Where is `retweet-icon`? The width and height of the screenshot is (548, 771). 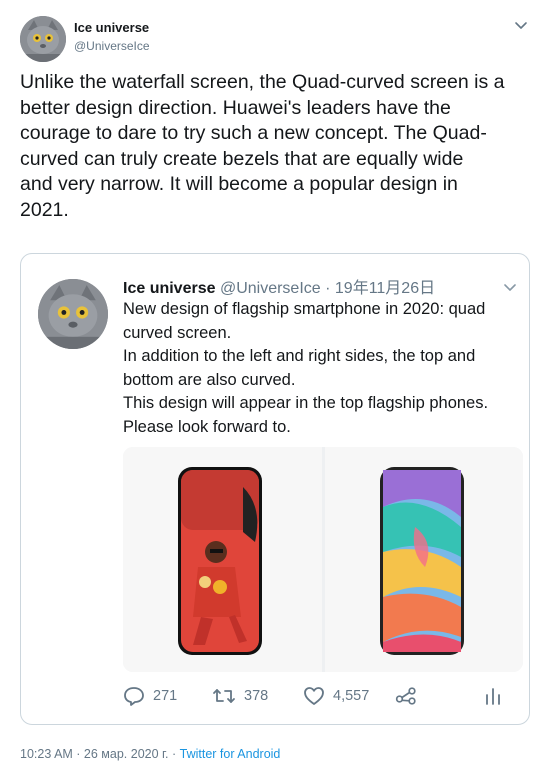
retweet-icon is located at coordinates (224, 696).